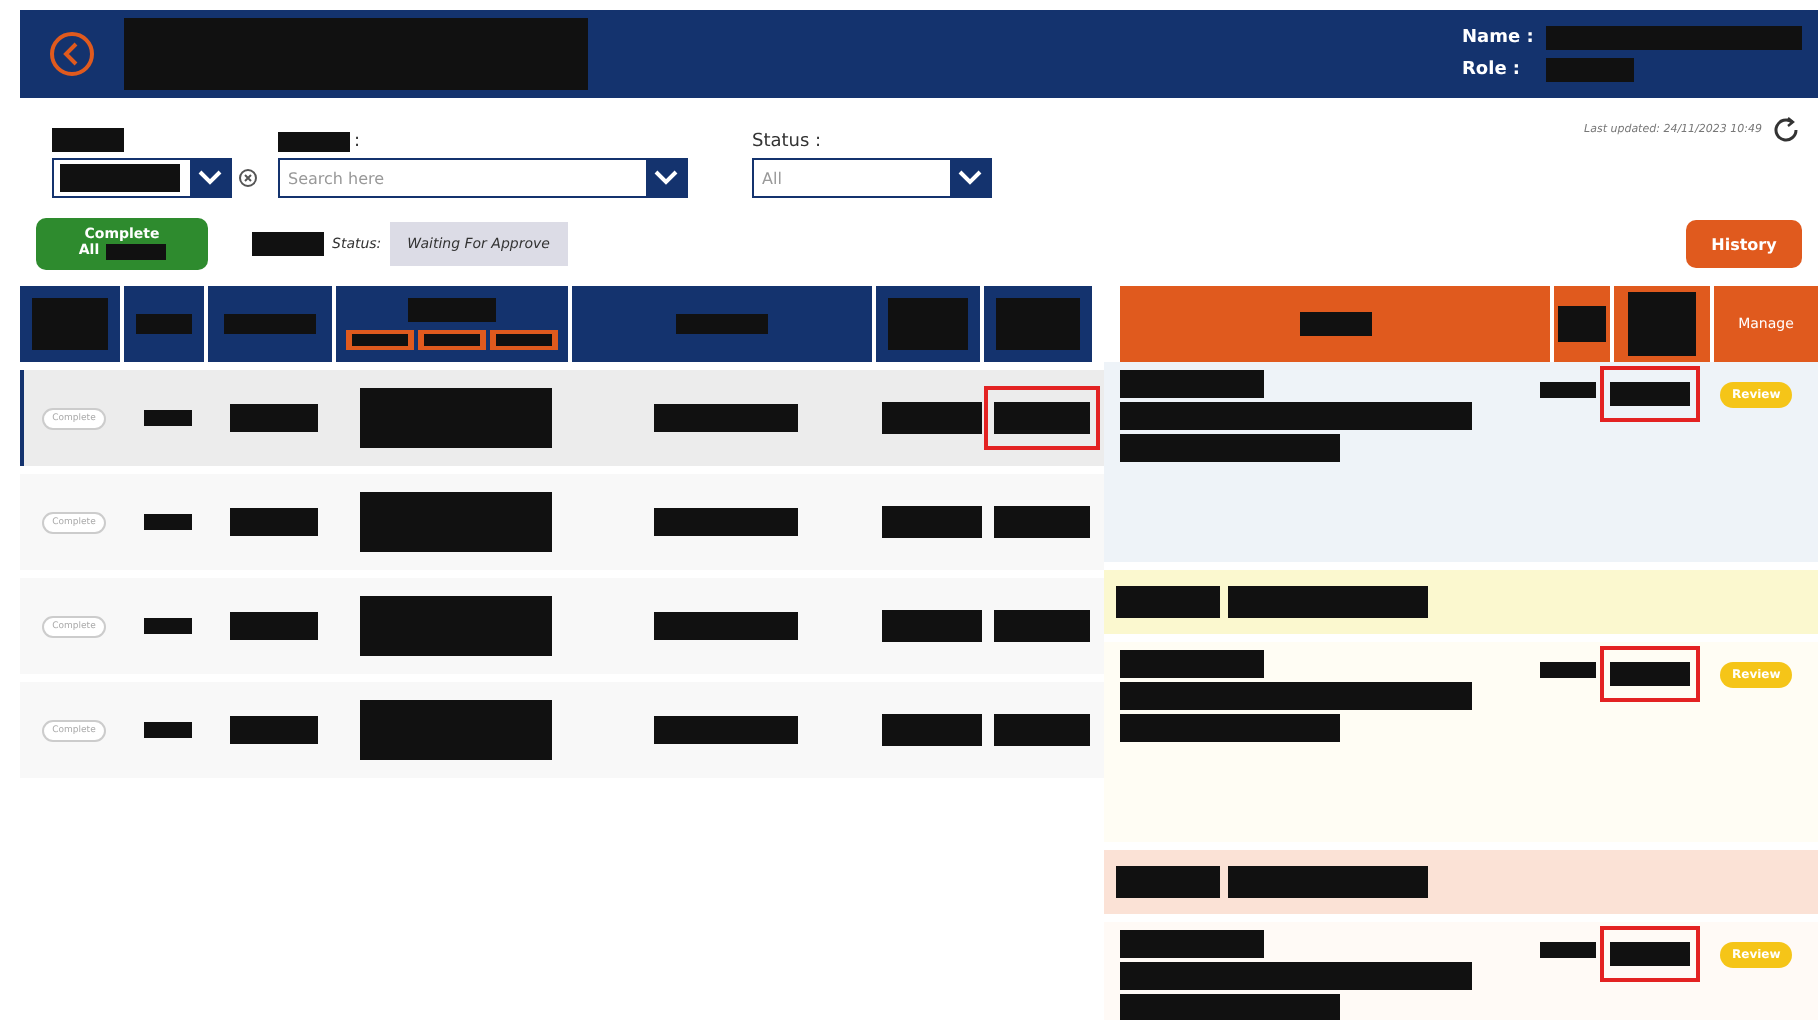 Image resolution: width=1818 pixels, height=1020 pixels. What do you see at coordinates (357, 142) in the screenshot?
I see `field-label: :` at bounding box center [357, 142].